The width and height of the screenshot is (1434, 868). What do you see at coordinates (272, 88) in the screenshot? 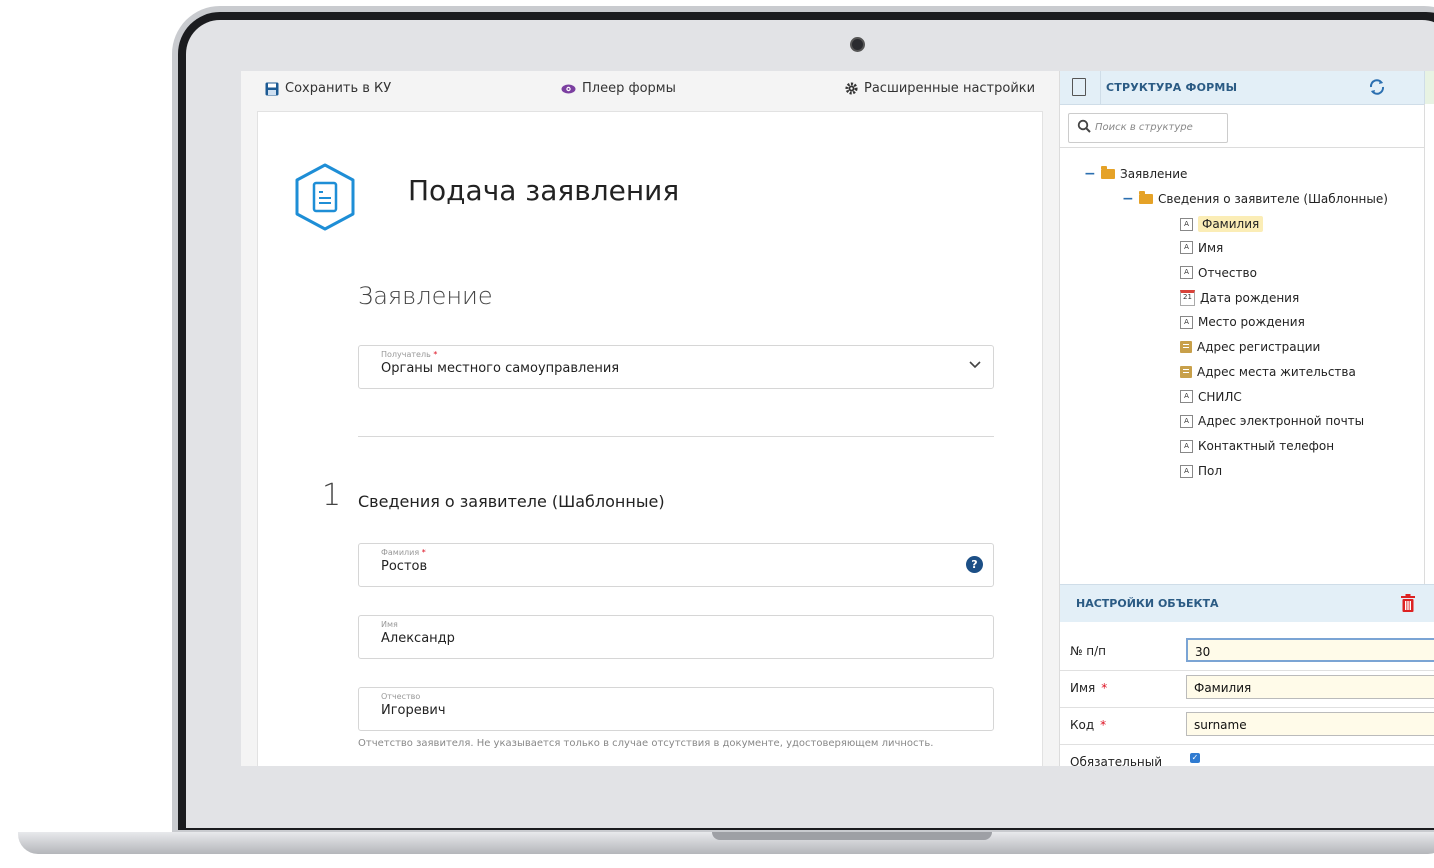
I see `floppy-disk-icon` at bounding box center [272, 88].